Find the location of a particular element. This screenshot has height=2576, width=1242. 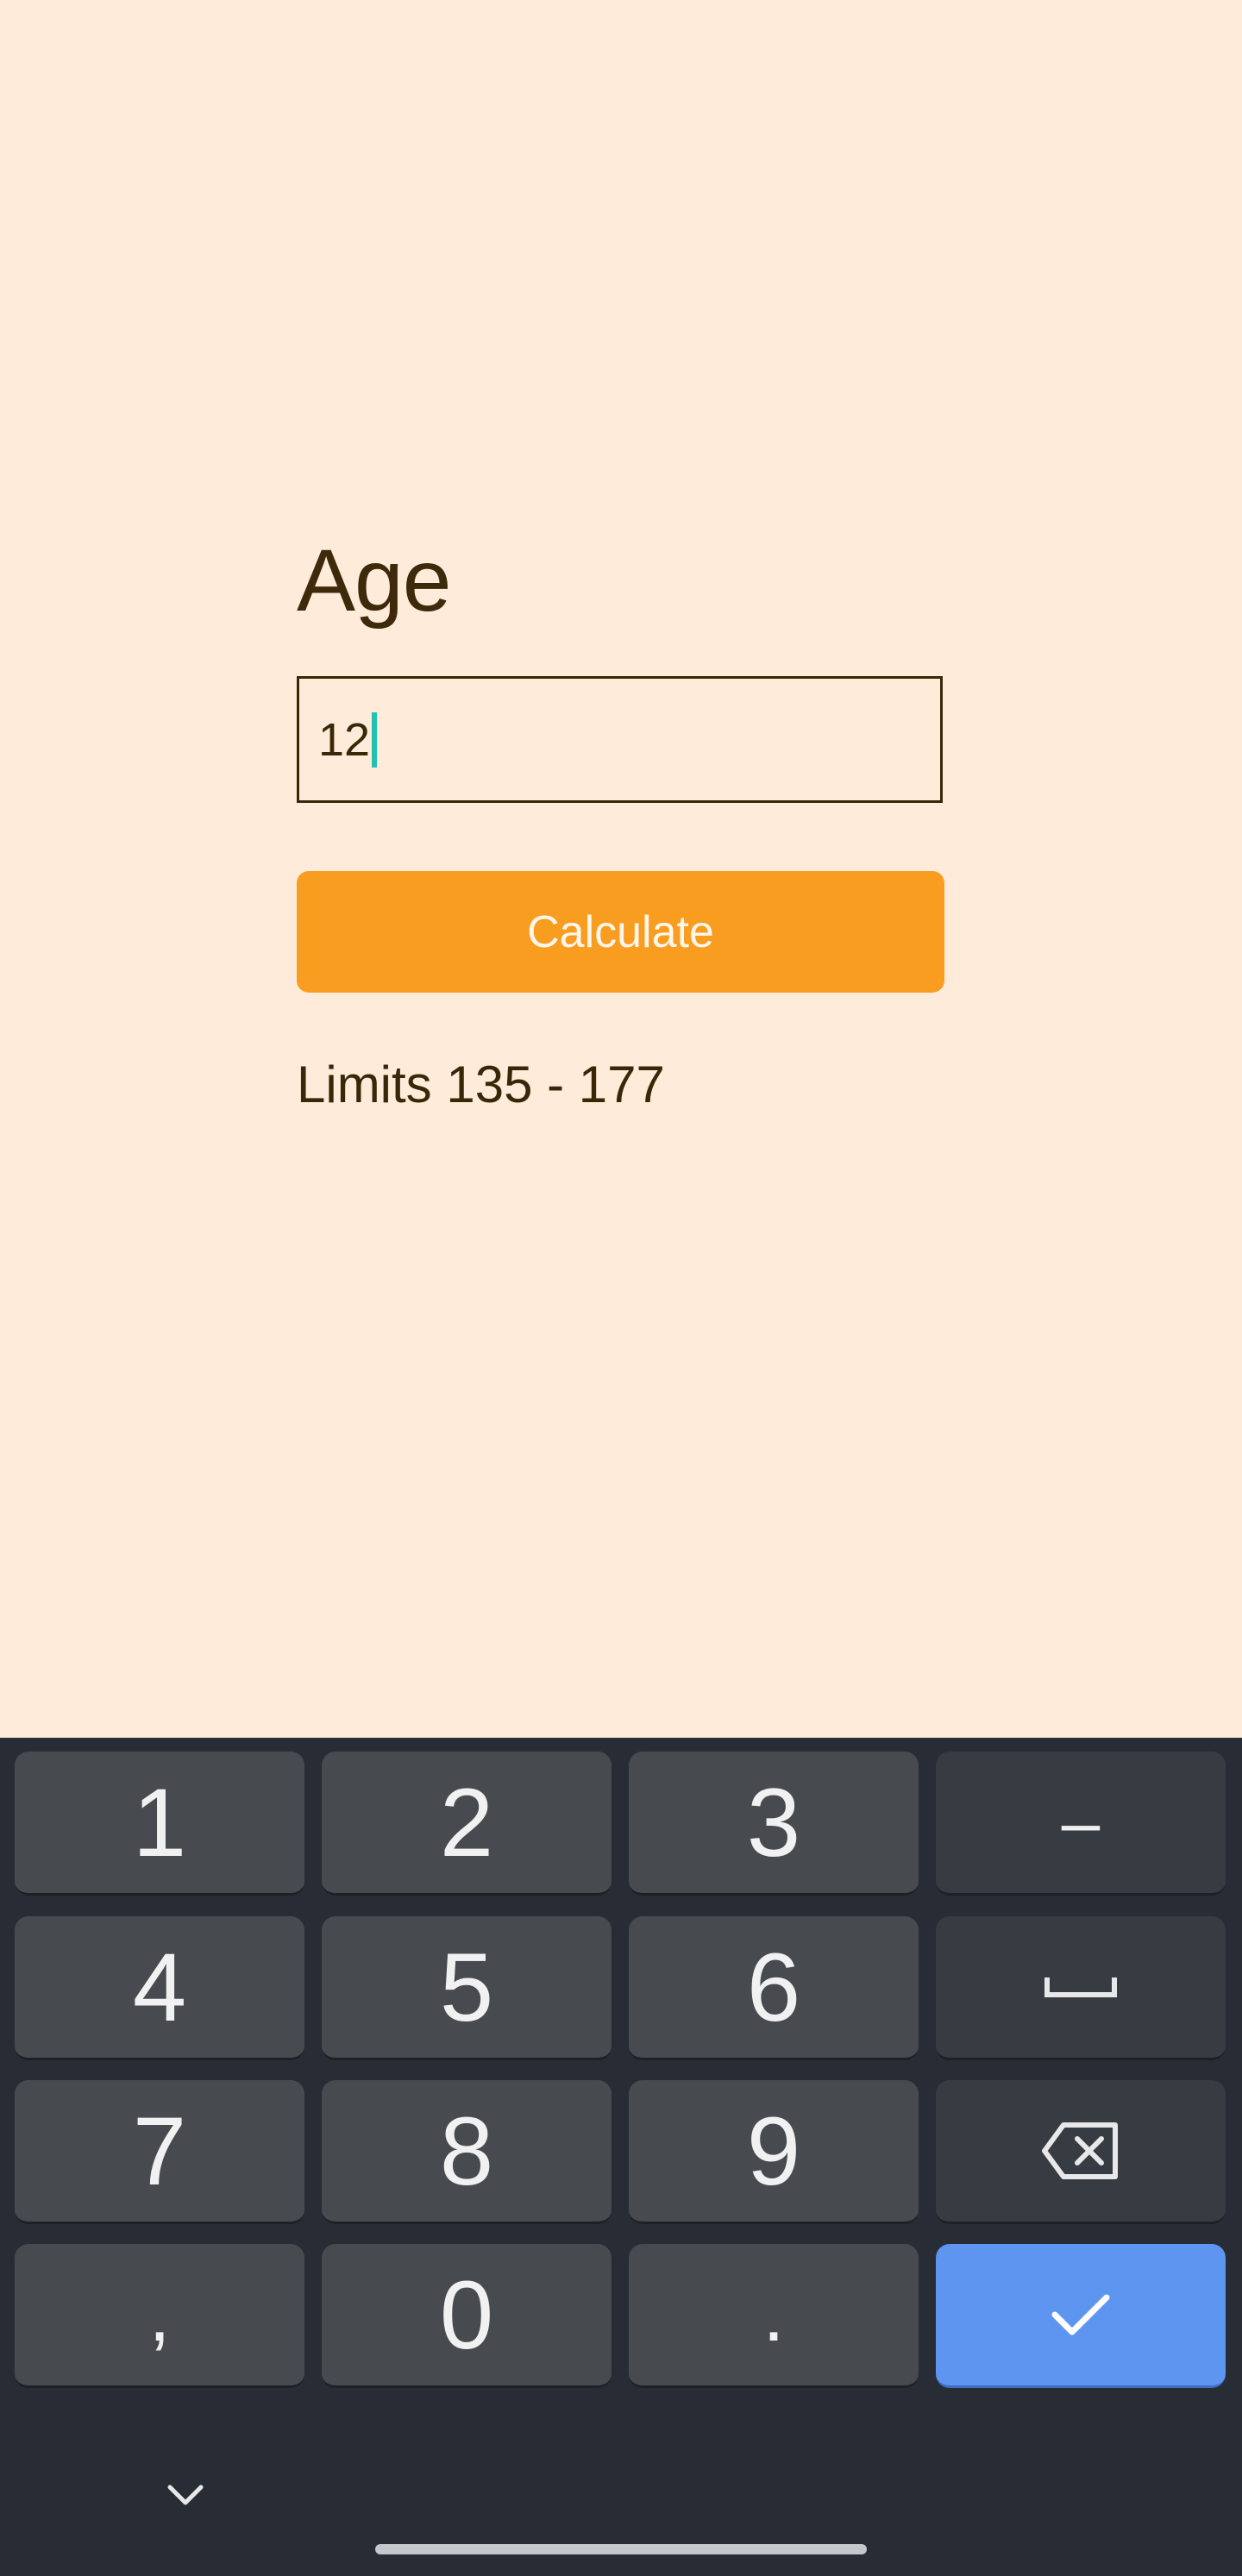

key-comma: , is located at coordinates (159, 2316).